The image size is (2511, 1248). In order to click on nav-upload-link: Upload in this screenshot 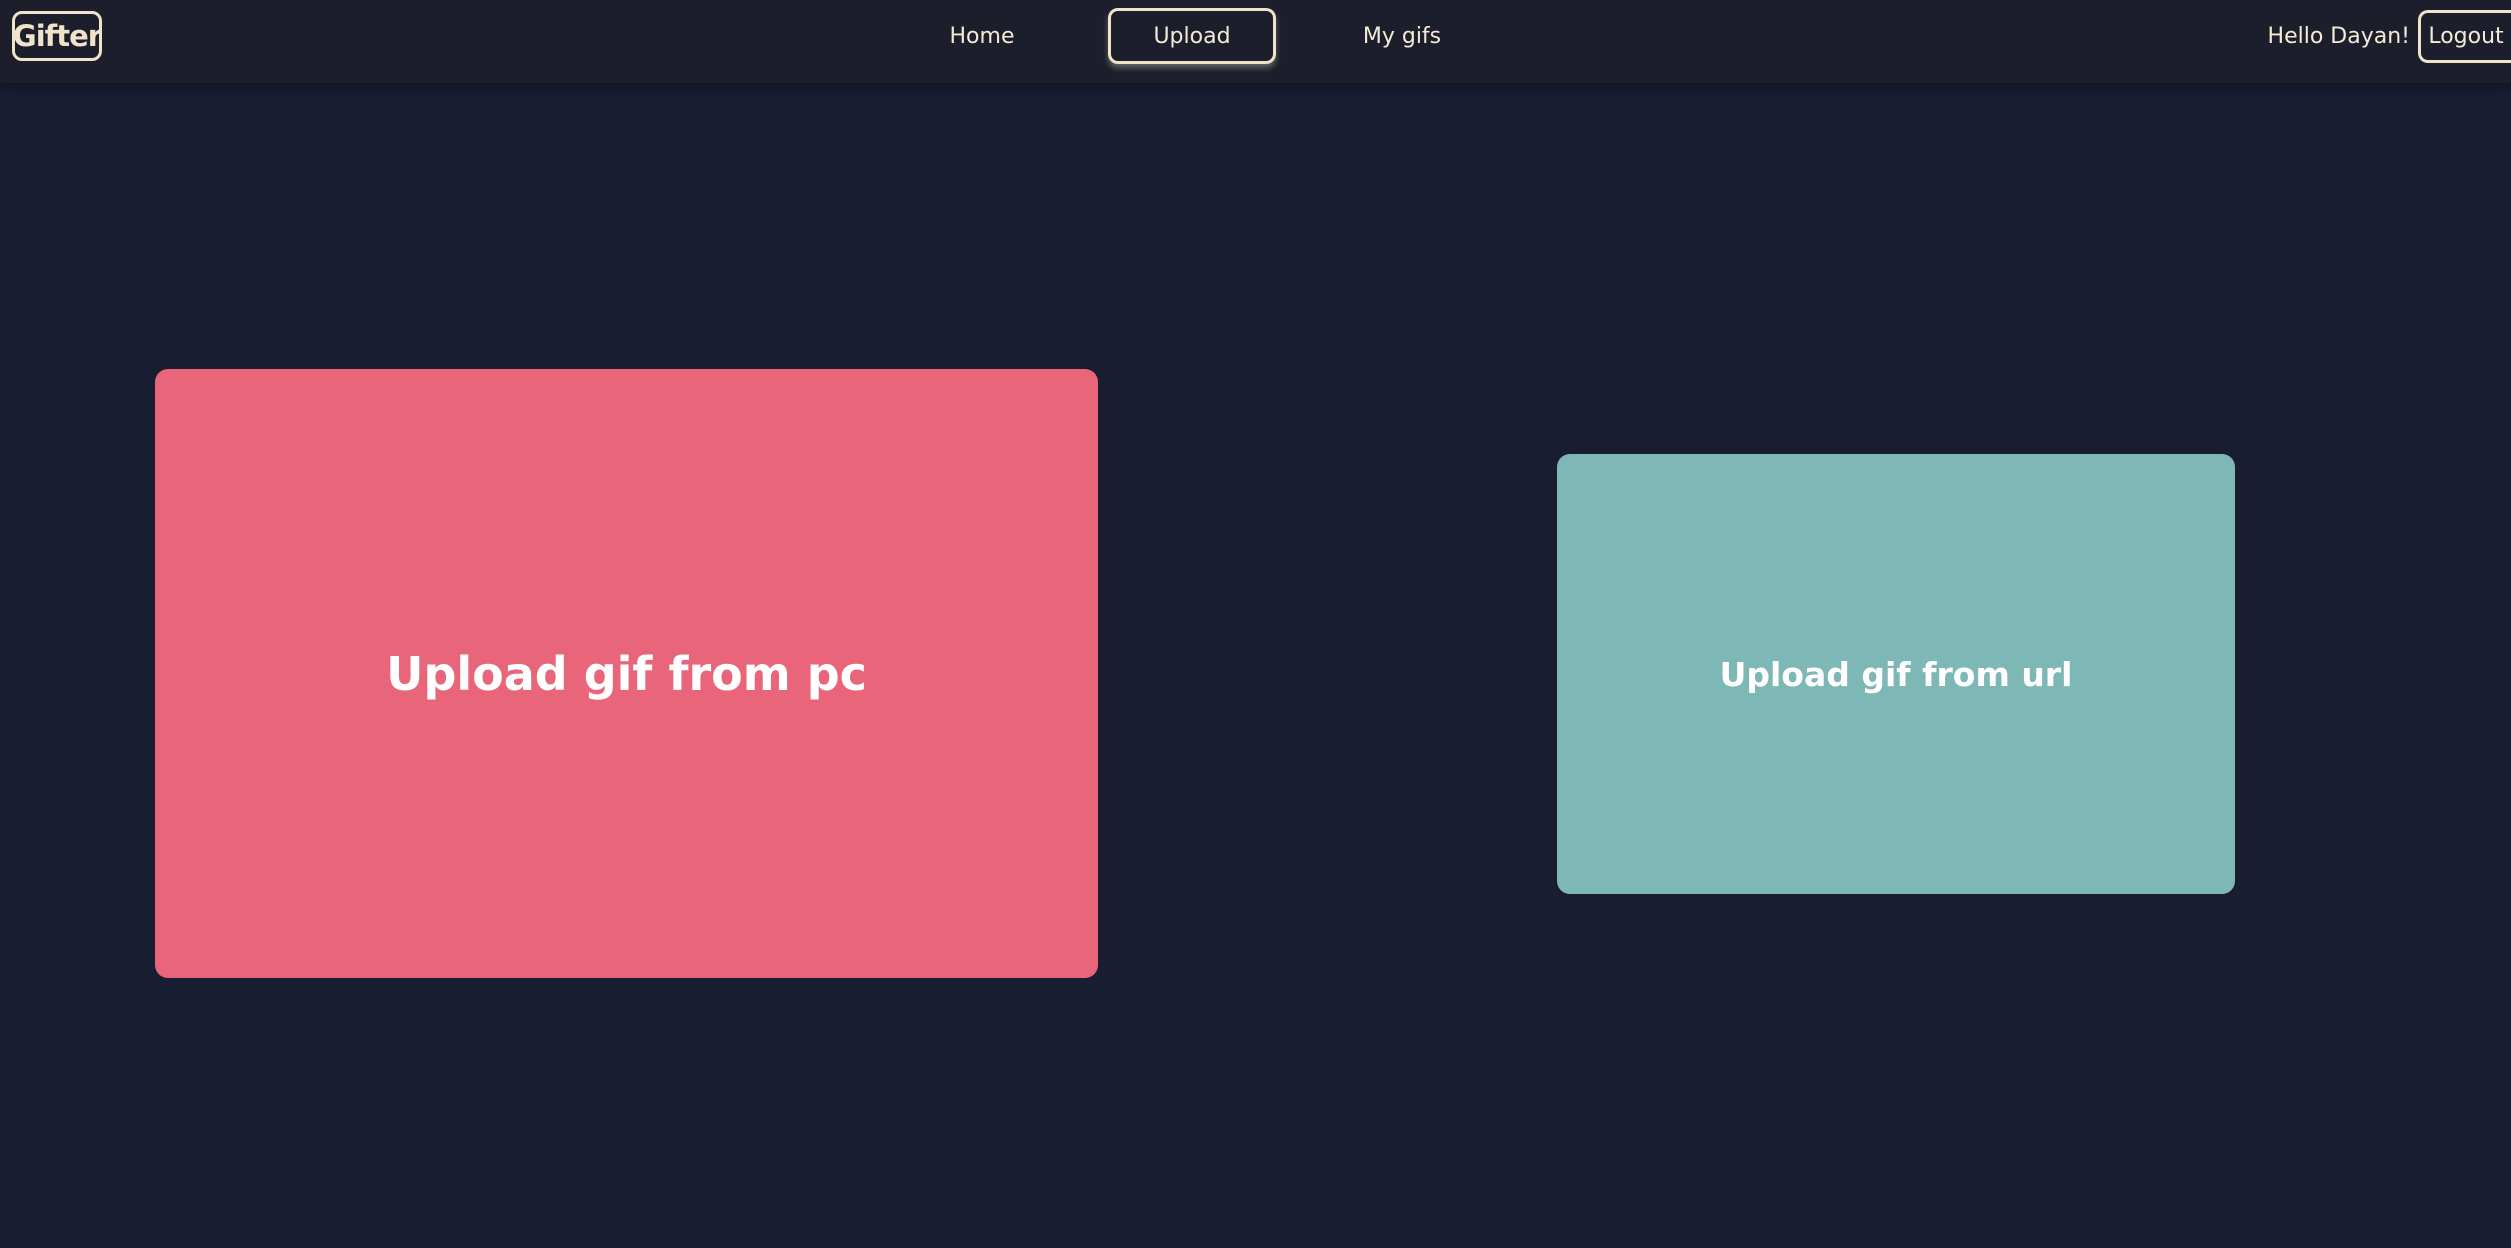, I will do `click(1192, 36)`.